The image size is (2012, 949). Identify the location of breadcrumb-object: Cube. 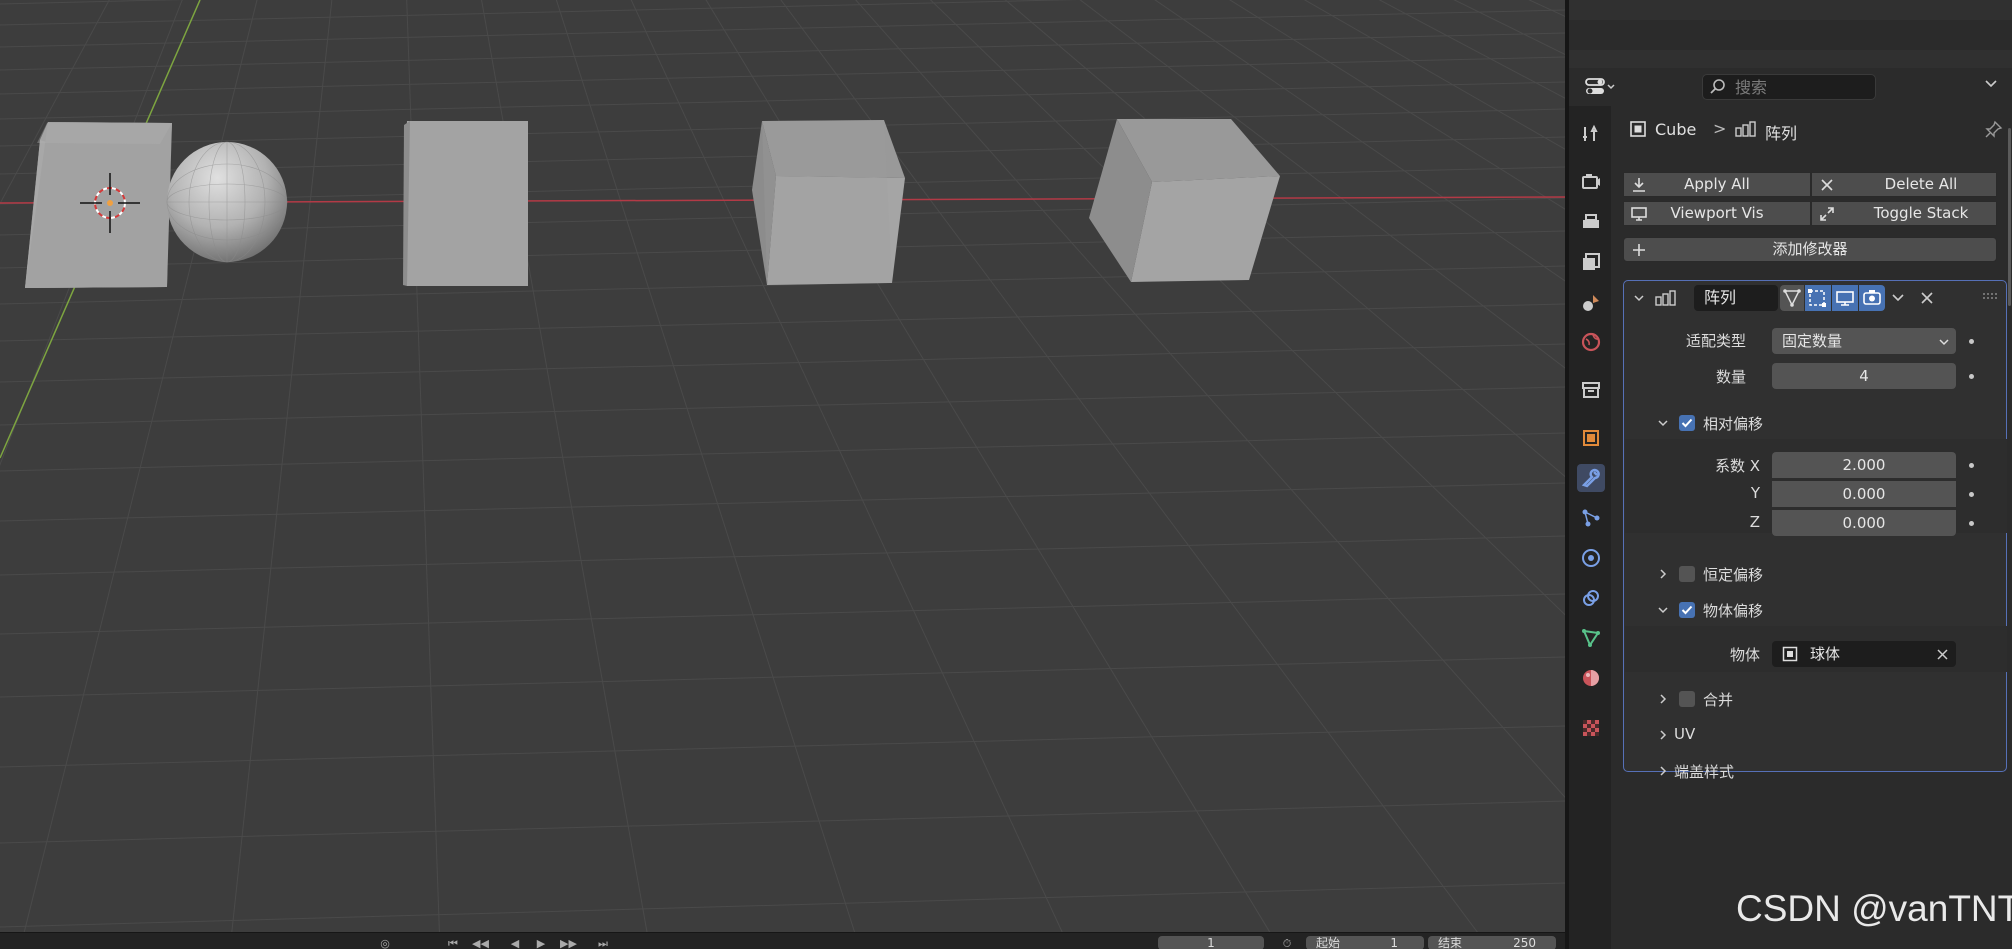
(1676, 129).